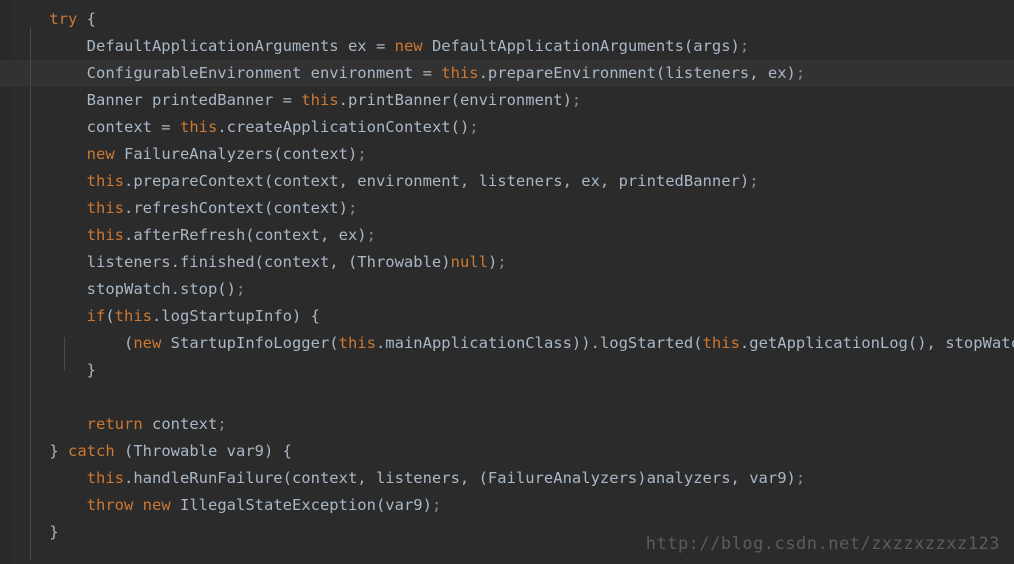 The height and width of the screenshot is (564, 1014). I want to click on code-token-def: stopWatch.stop(), so click(161, 289).